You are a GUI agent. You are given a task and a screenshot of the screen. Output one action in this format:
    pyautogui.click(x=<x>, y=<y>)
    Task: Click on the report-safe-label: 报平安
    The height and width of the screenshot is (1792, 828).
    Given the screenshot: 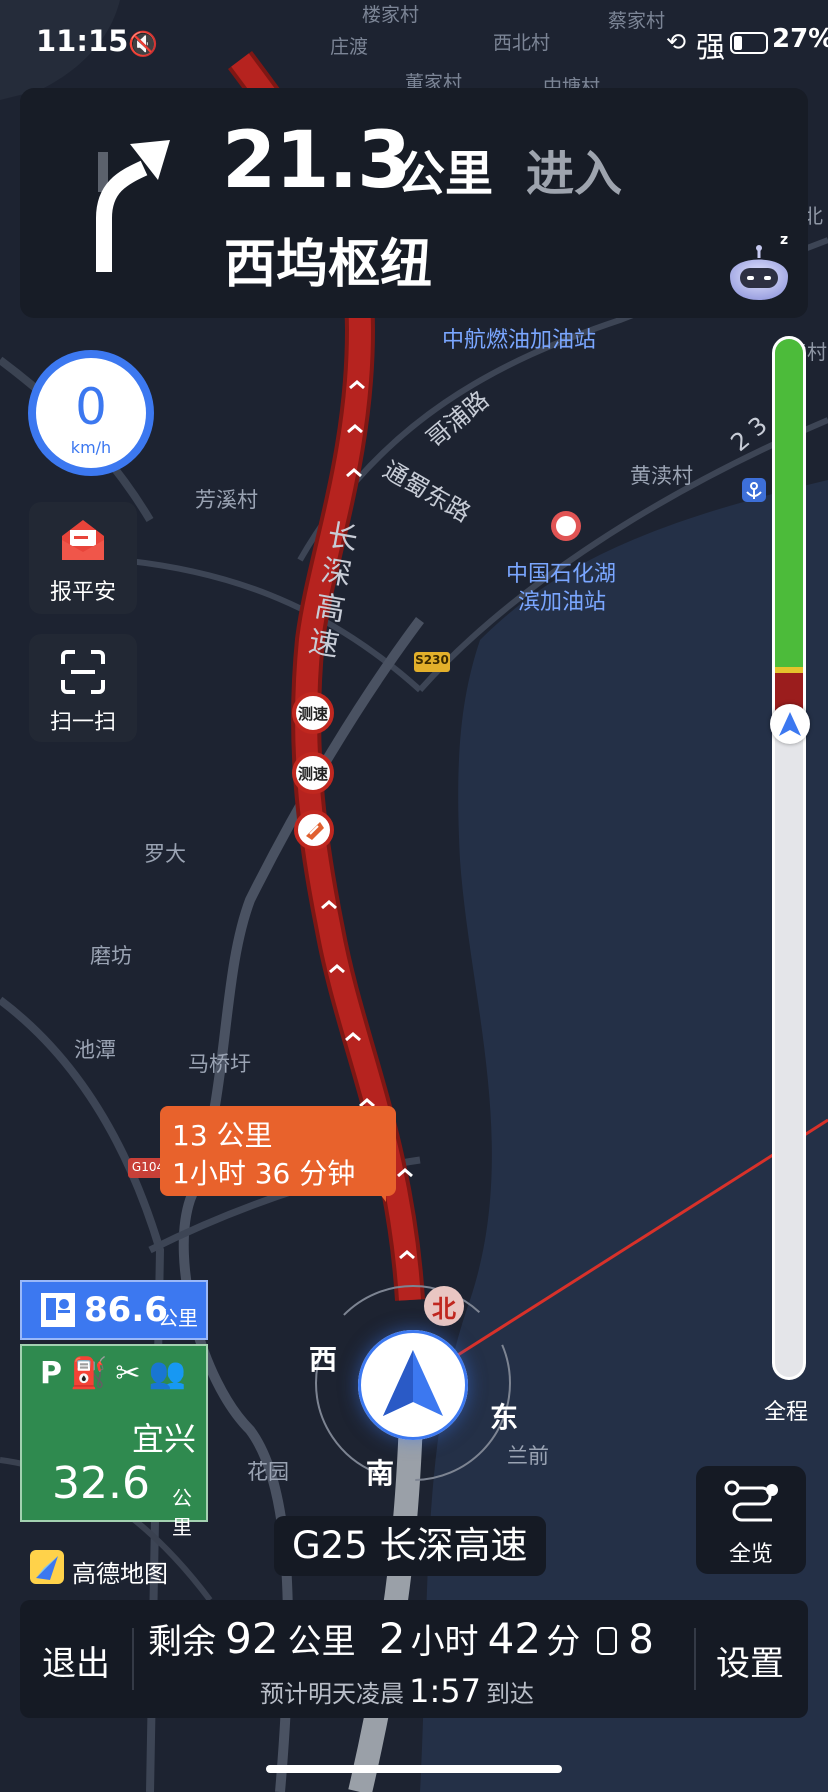 What is the action you would take?
    pyautogui.click(x=82, y=592)
    